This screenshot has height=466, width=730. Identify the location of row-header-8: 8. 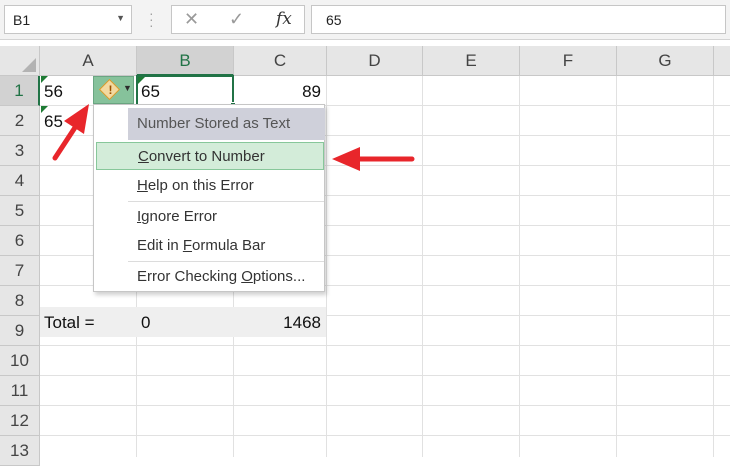
(20, 301).